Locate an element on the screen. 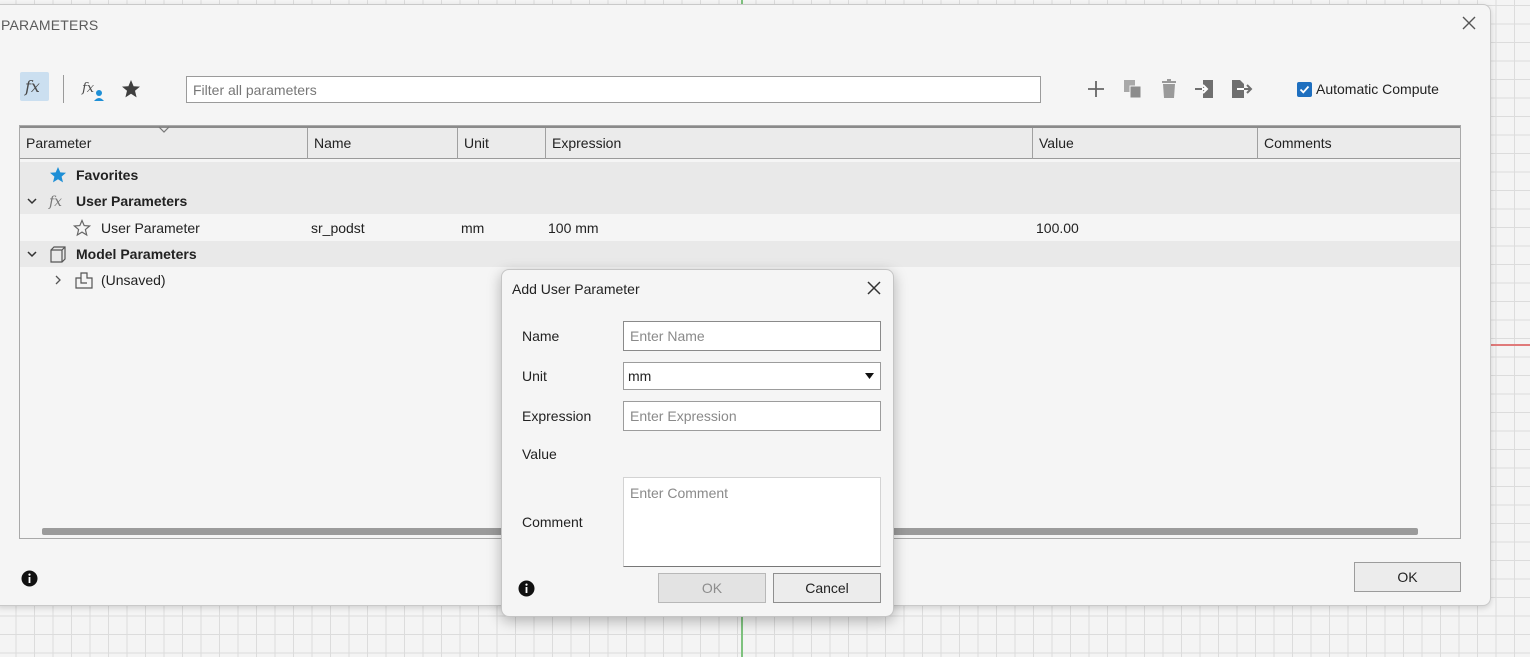 This screenshot has width=1530, height=657. table-row: User Parameter sr_podst mm 100 mm 100.00 is located at coordinates (740, 228).